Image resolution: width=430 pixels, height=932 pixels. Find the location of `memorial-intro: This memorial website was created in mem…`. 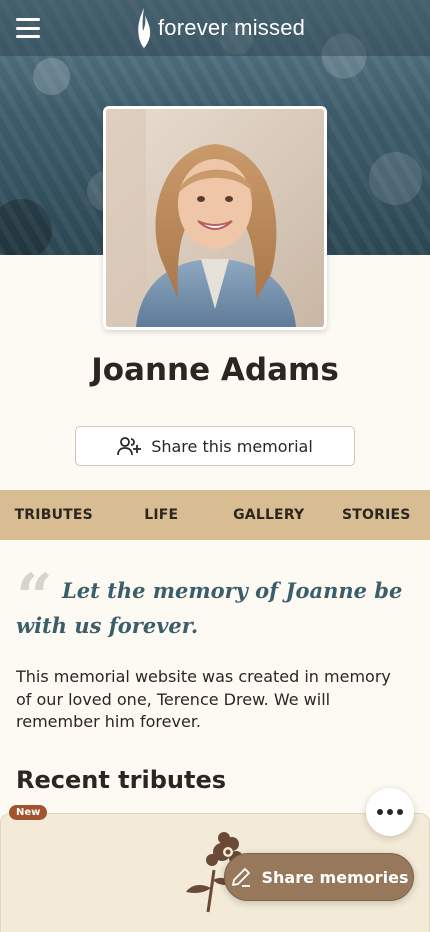

memorial-intro: This memorial website was created in mem… is located at coordinates (203, 699).